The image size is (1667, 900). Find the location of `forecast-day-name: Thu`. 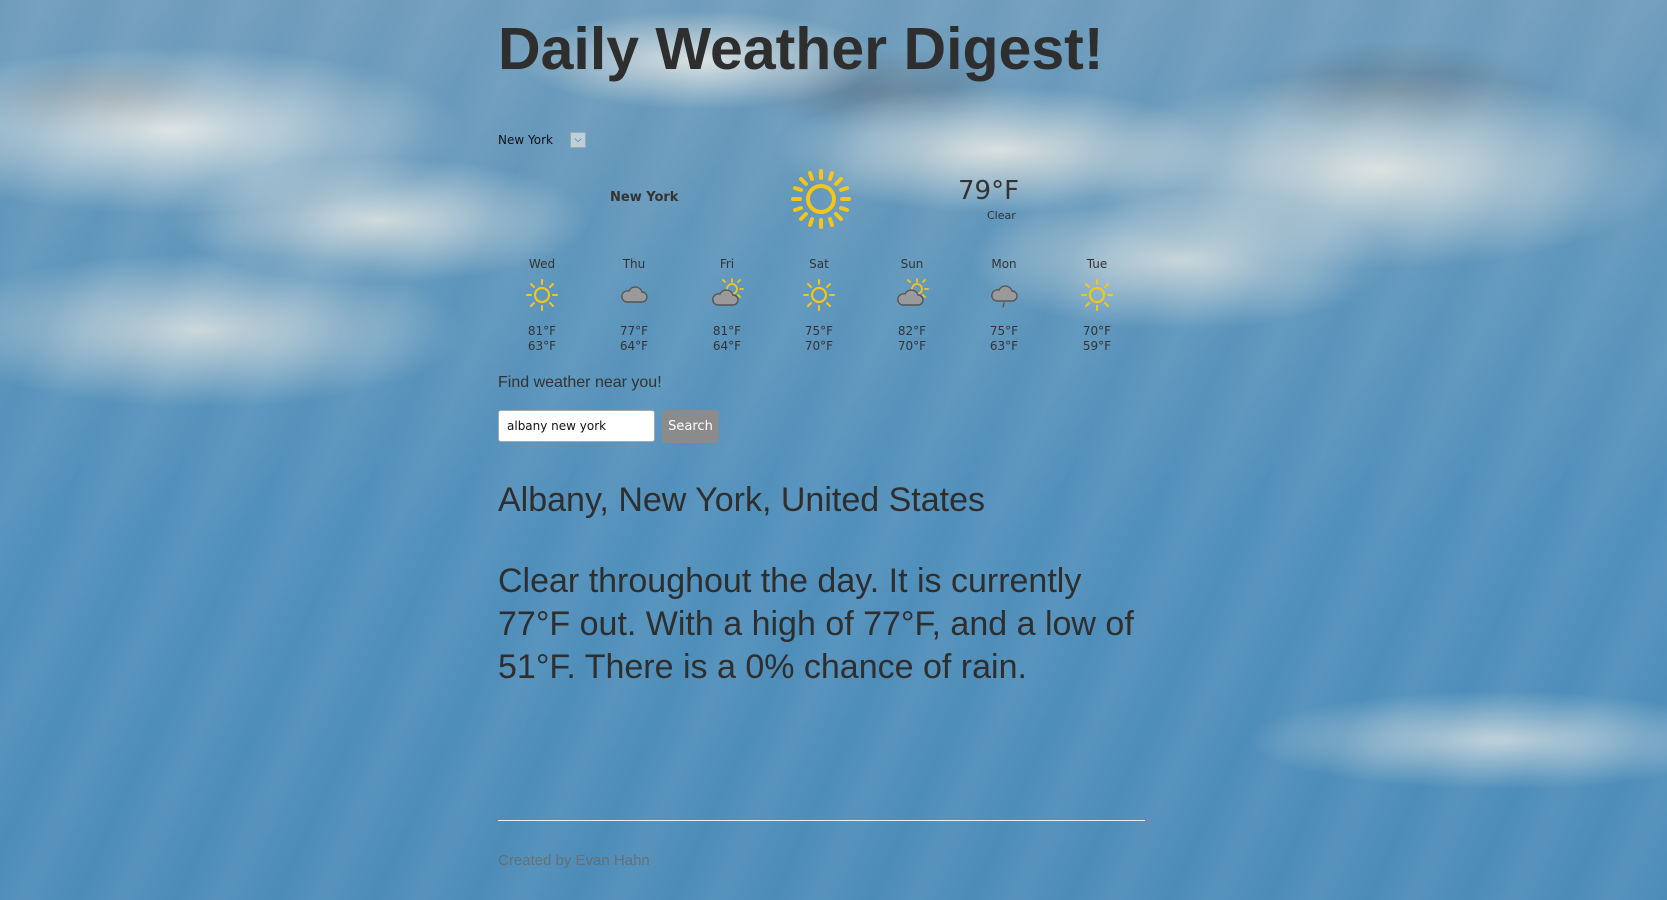

forecast-day-name: Thu is located at coordinates (634, 264).